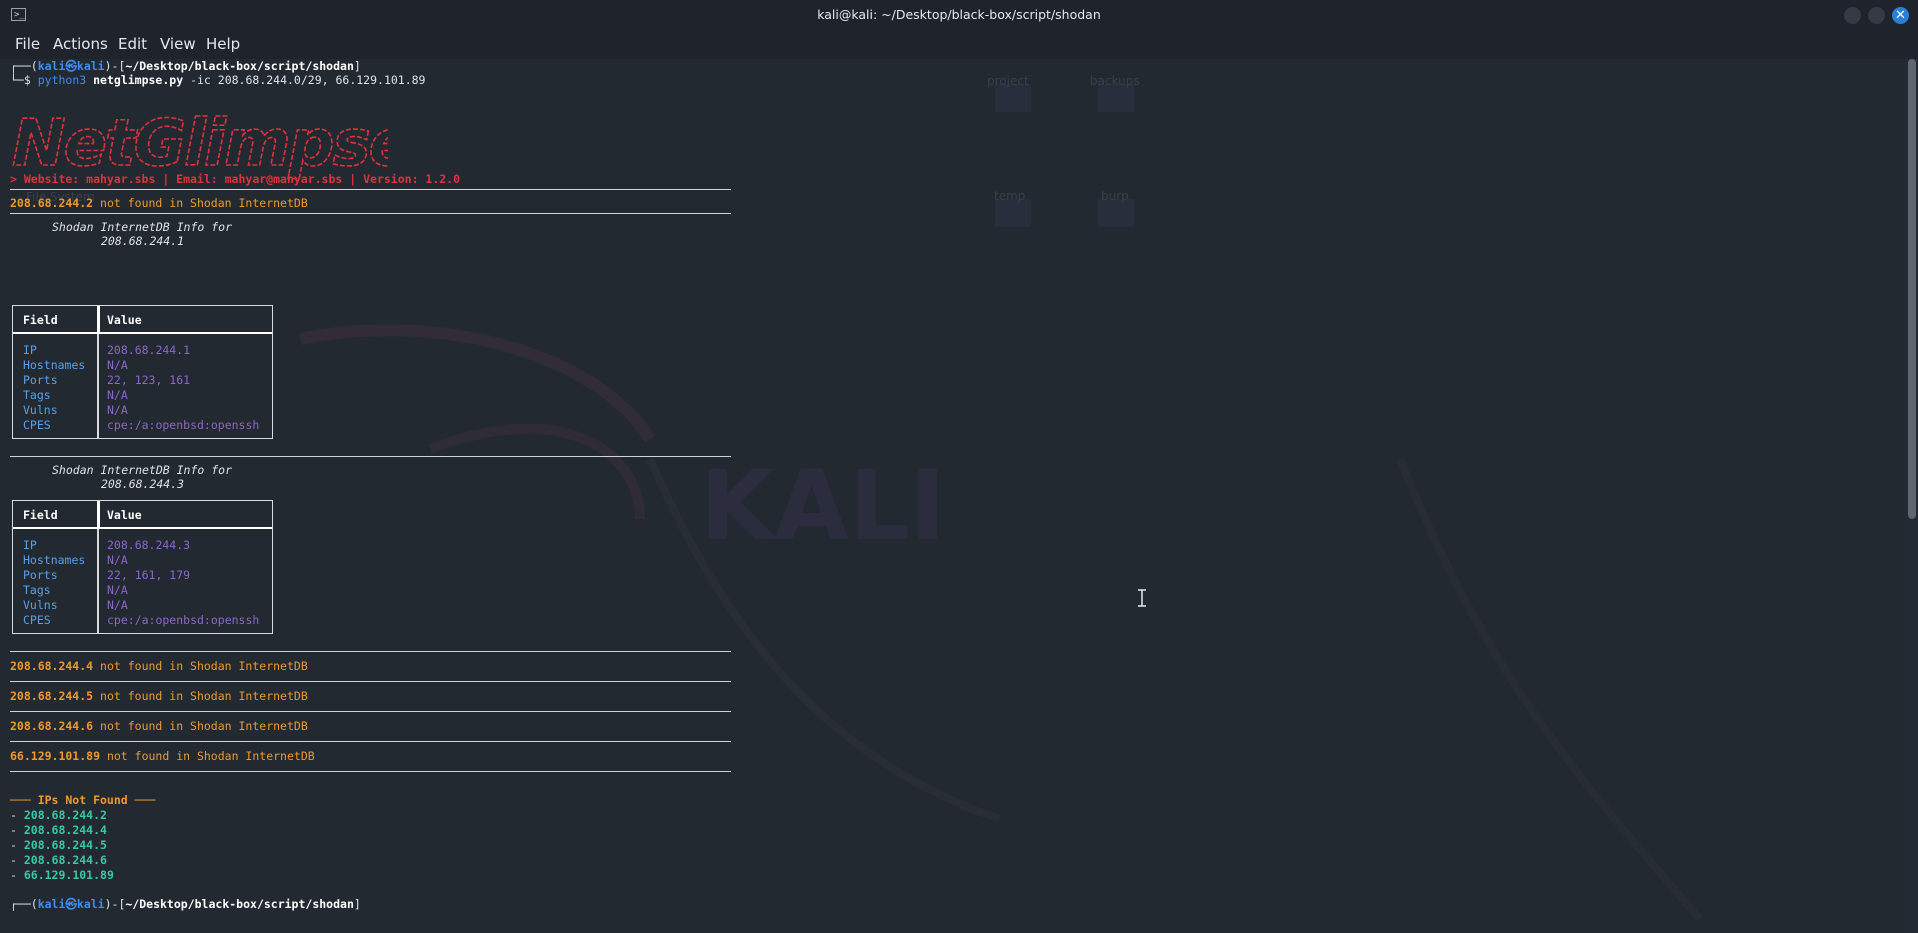  I want to click on value-ip: 208.68.244.1, so click(149, 350).